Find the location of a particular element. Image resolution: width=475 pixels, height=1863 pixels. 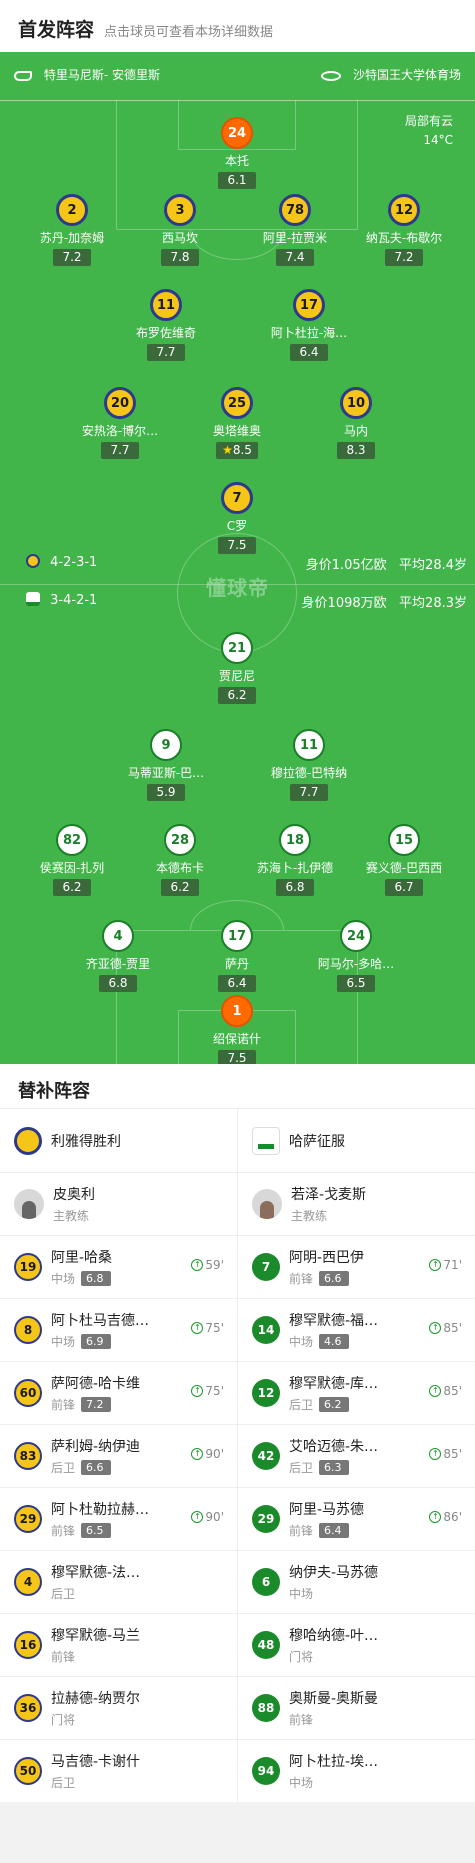

away-player: 15 赛义德-巴西西 6.7 is located at coordinates (404, 860).